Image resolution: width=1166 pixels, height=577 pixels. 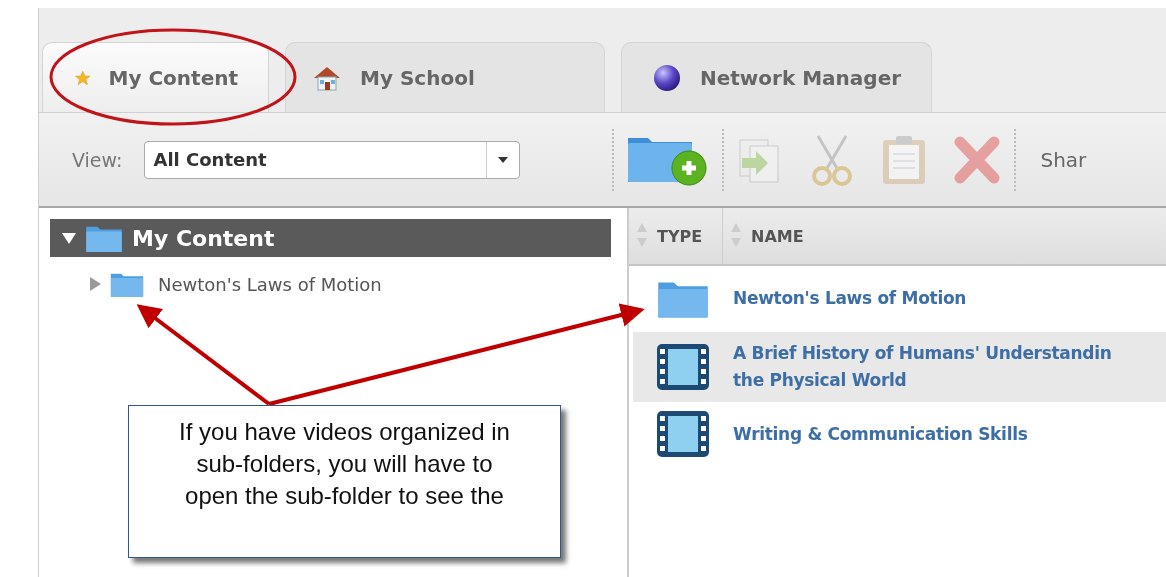 I want to click on column-header: TYPE, so click(x=680, y=236).